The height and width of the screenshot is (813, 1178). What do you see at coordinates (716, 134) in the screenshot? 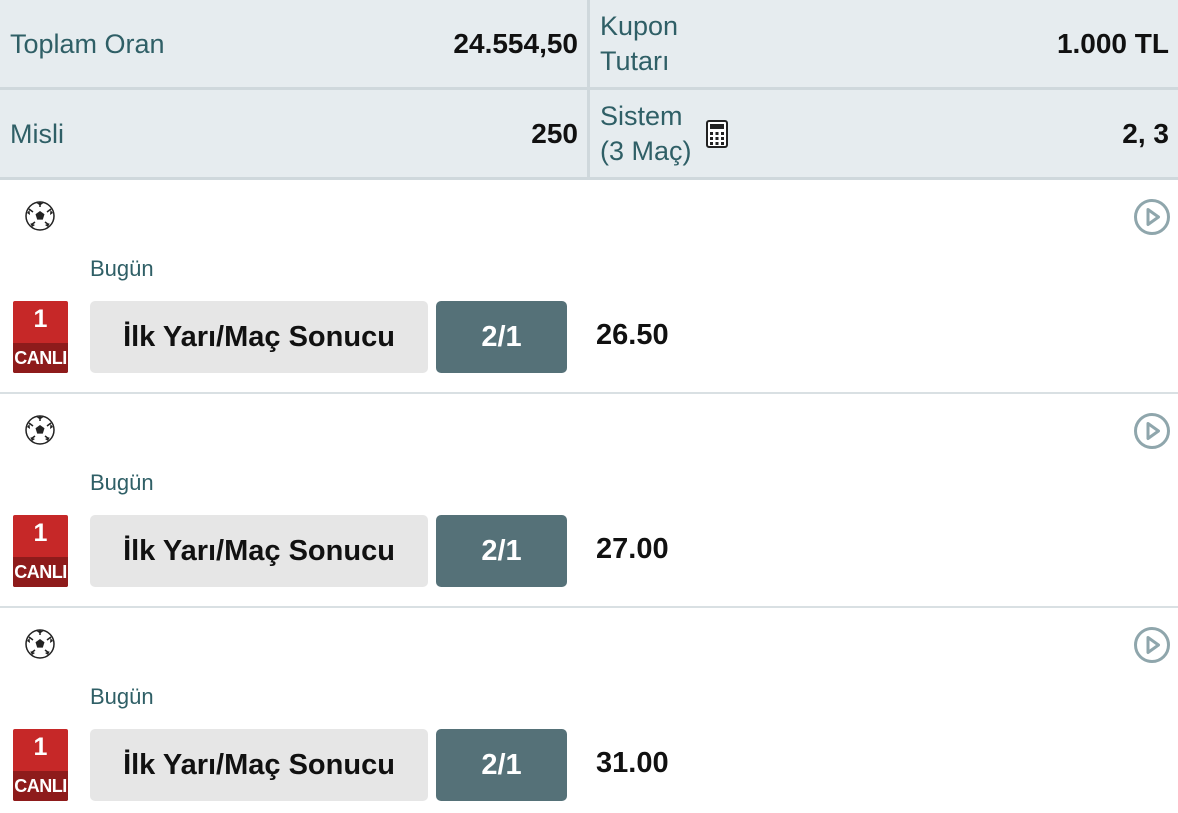
I see `calculator-icon` at bounding box center [716, 134].